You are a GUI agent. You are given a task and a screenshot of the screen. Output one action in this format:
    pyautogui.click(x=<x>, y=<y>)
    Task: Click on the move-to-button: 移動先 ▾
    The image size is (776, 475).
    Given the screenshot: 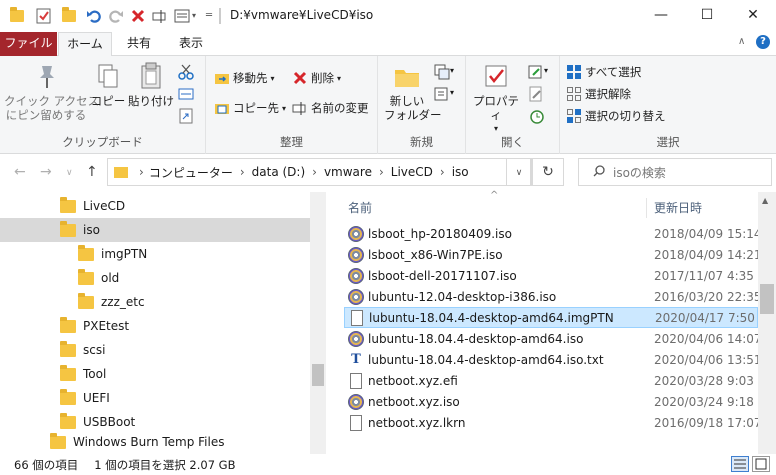 What is the action you would take?
    pyautogui.click(x=244, y=78)
    